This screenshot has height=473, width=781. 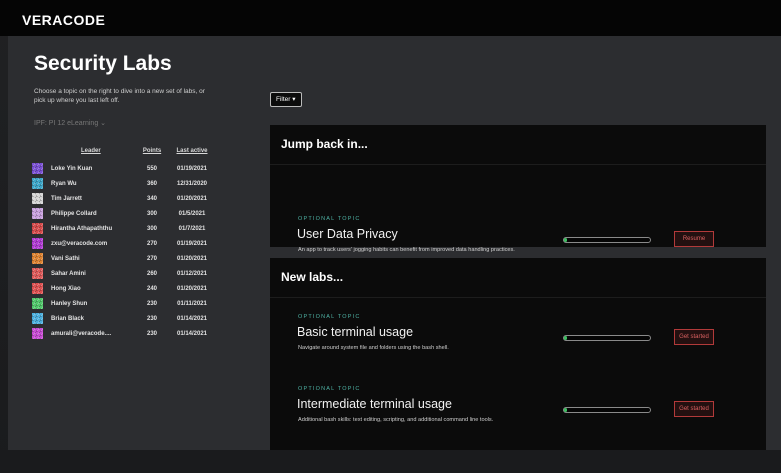 I want to click on leader-cell: Tim Jarrett, so click(x=84, y=198).